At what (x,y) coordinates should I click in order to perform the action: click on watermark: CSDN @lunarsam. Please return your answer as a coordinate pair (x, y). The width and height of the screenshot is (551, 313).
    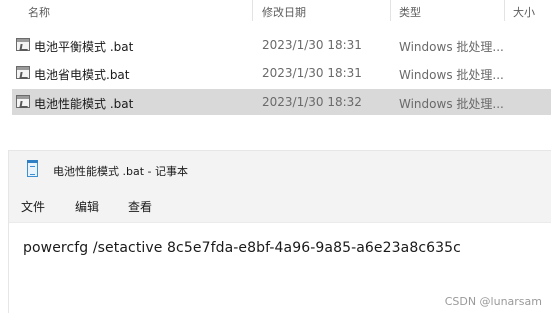
    Looking at the image, I should click on (493, 301).